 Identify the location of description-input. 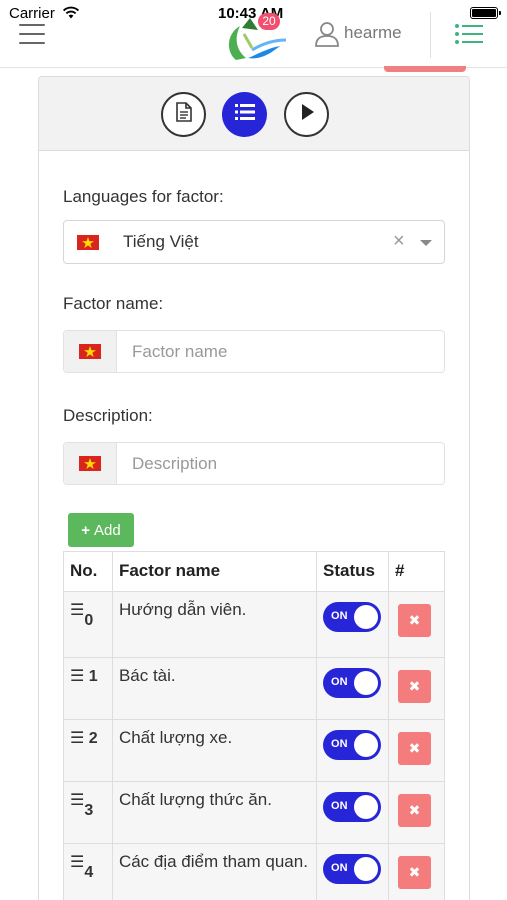
(280, 463).